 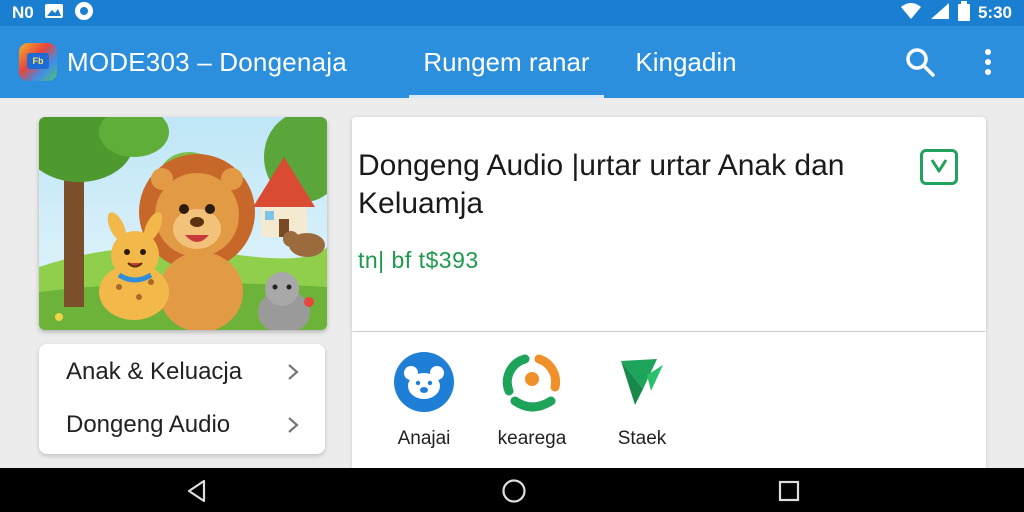 I want to click on action-anajai: Anajai, so click(x=424, y=400).